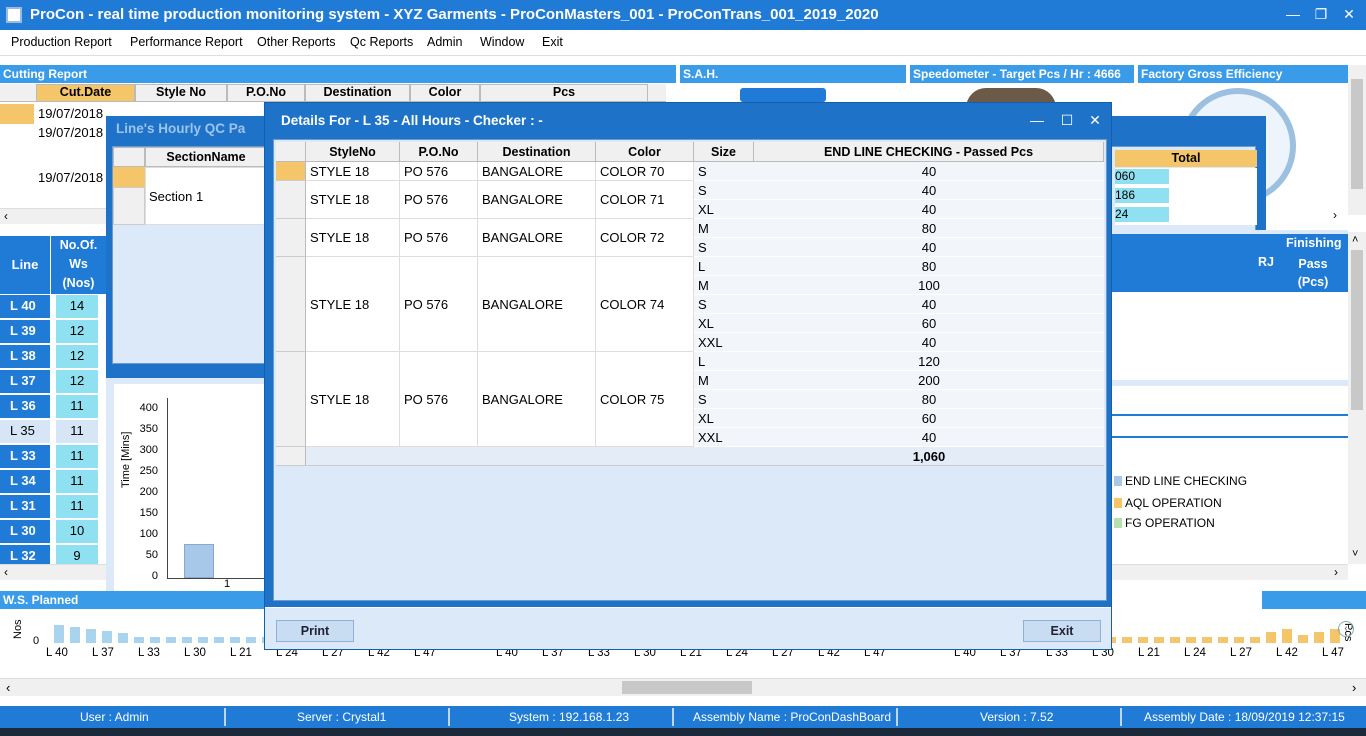  I want to click on ws-planned-y-zero: 0, so click(36, 641).